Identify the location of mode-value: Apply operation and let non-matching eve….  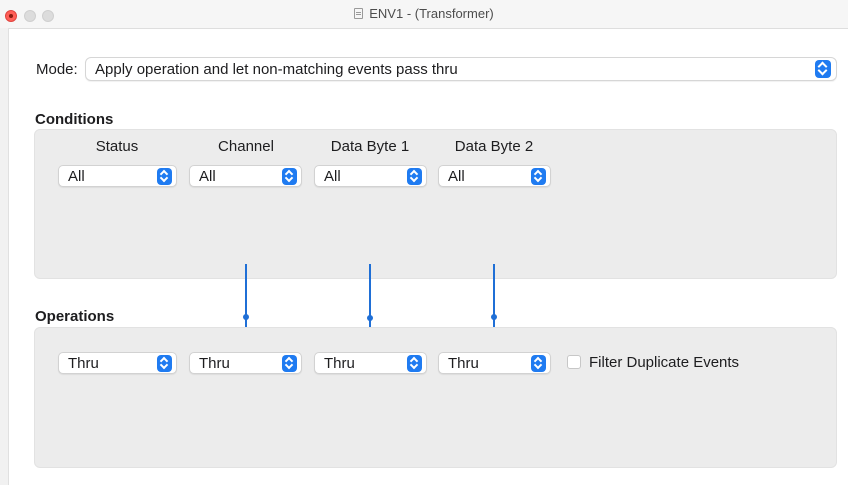
(276, 69).